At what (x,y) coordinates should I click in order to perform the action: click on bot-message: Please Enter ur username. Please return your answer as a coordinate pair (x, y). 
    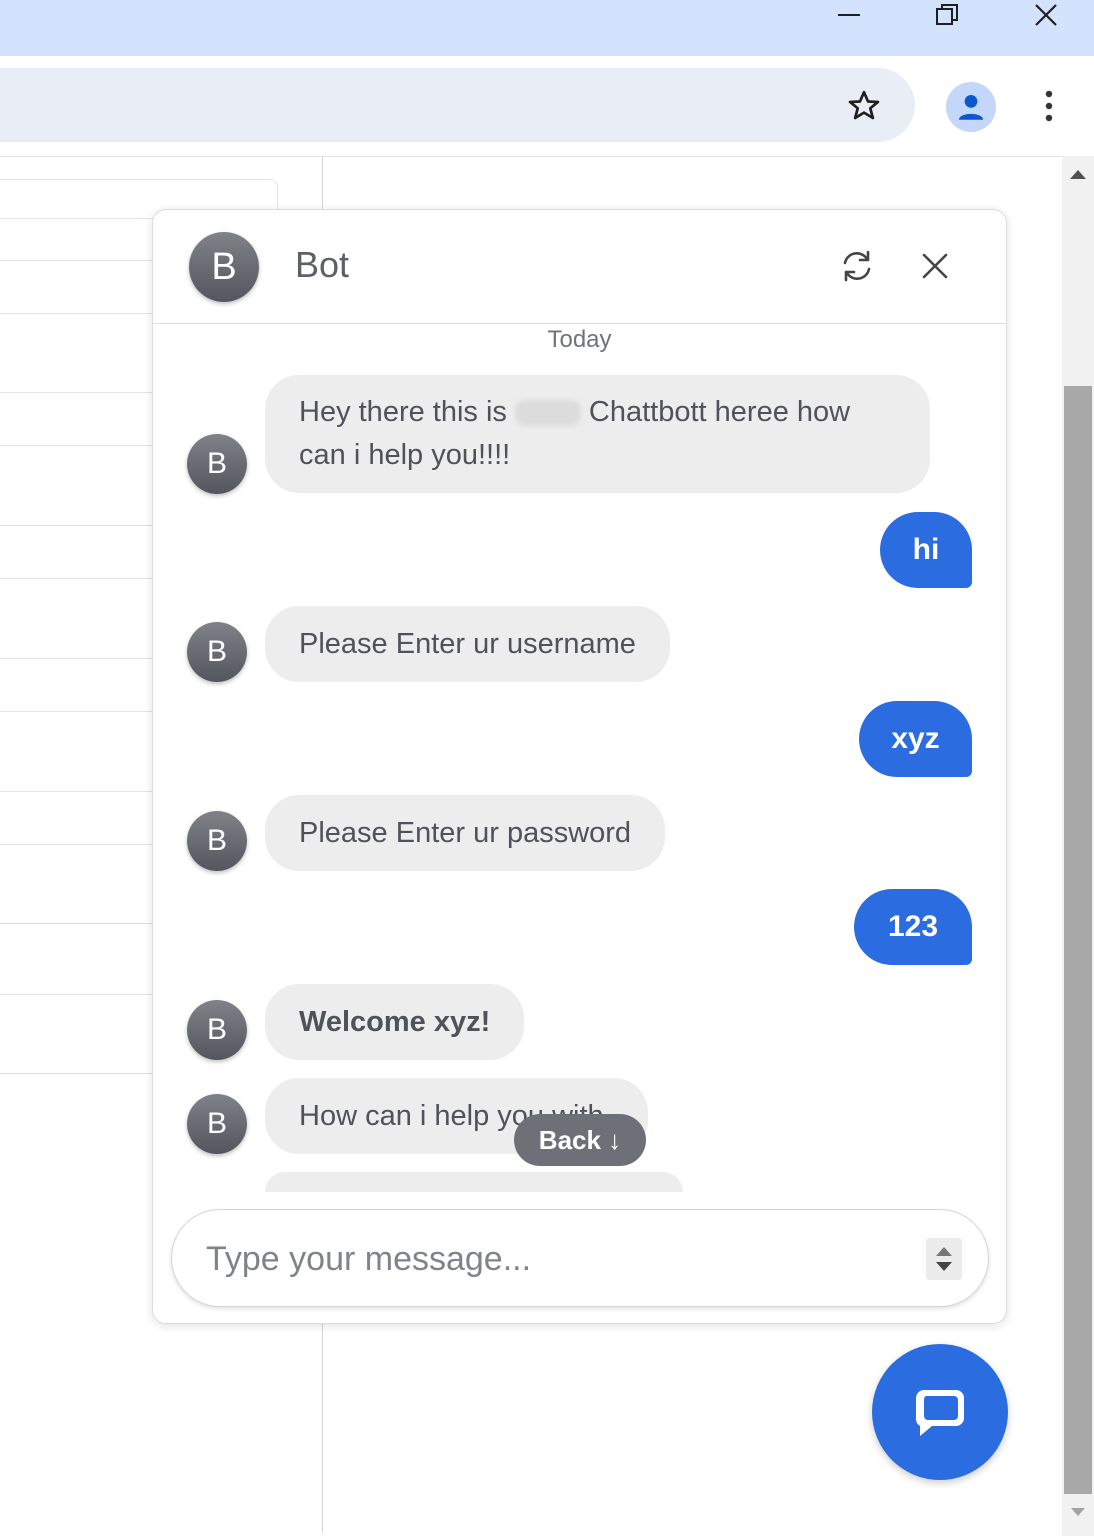
    Looking at the image, I should click on (467, 644).